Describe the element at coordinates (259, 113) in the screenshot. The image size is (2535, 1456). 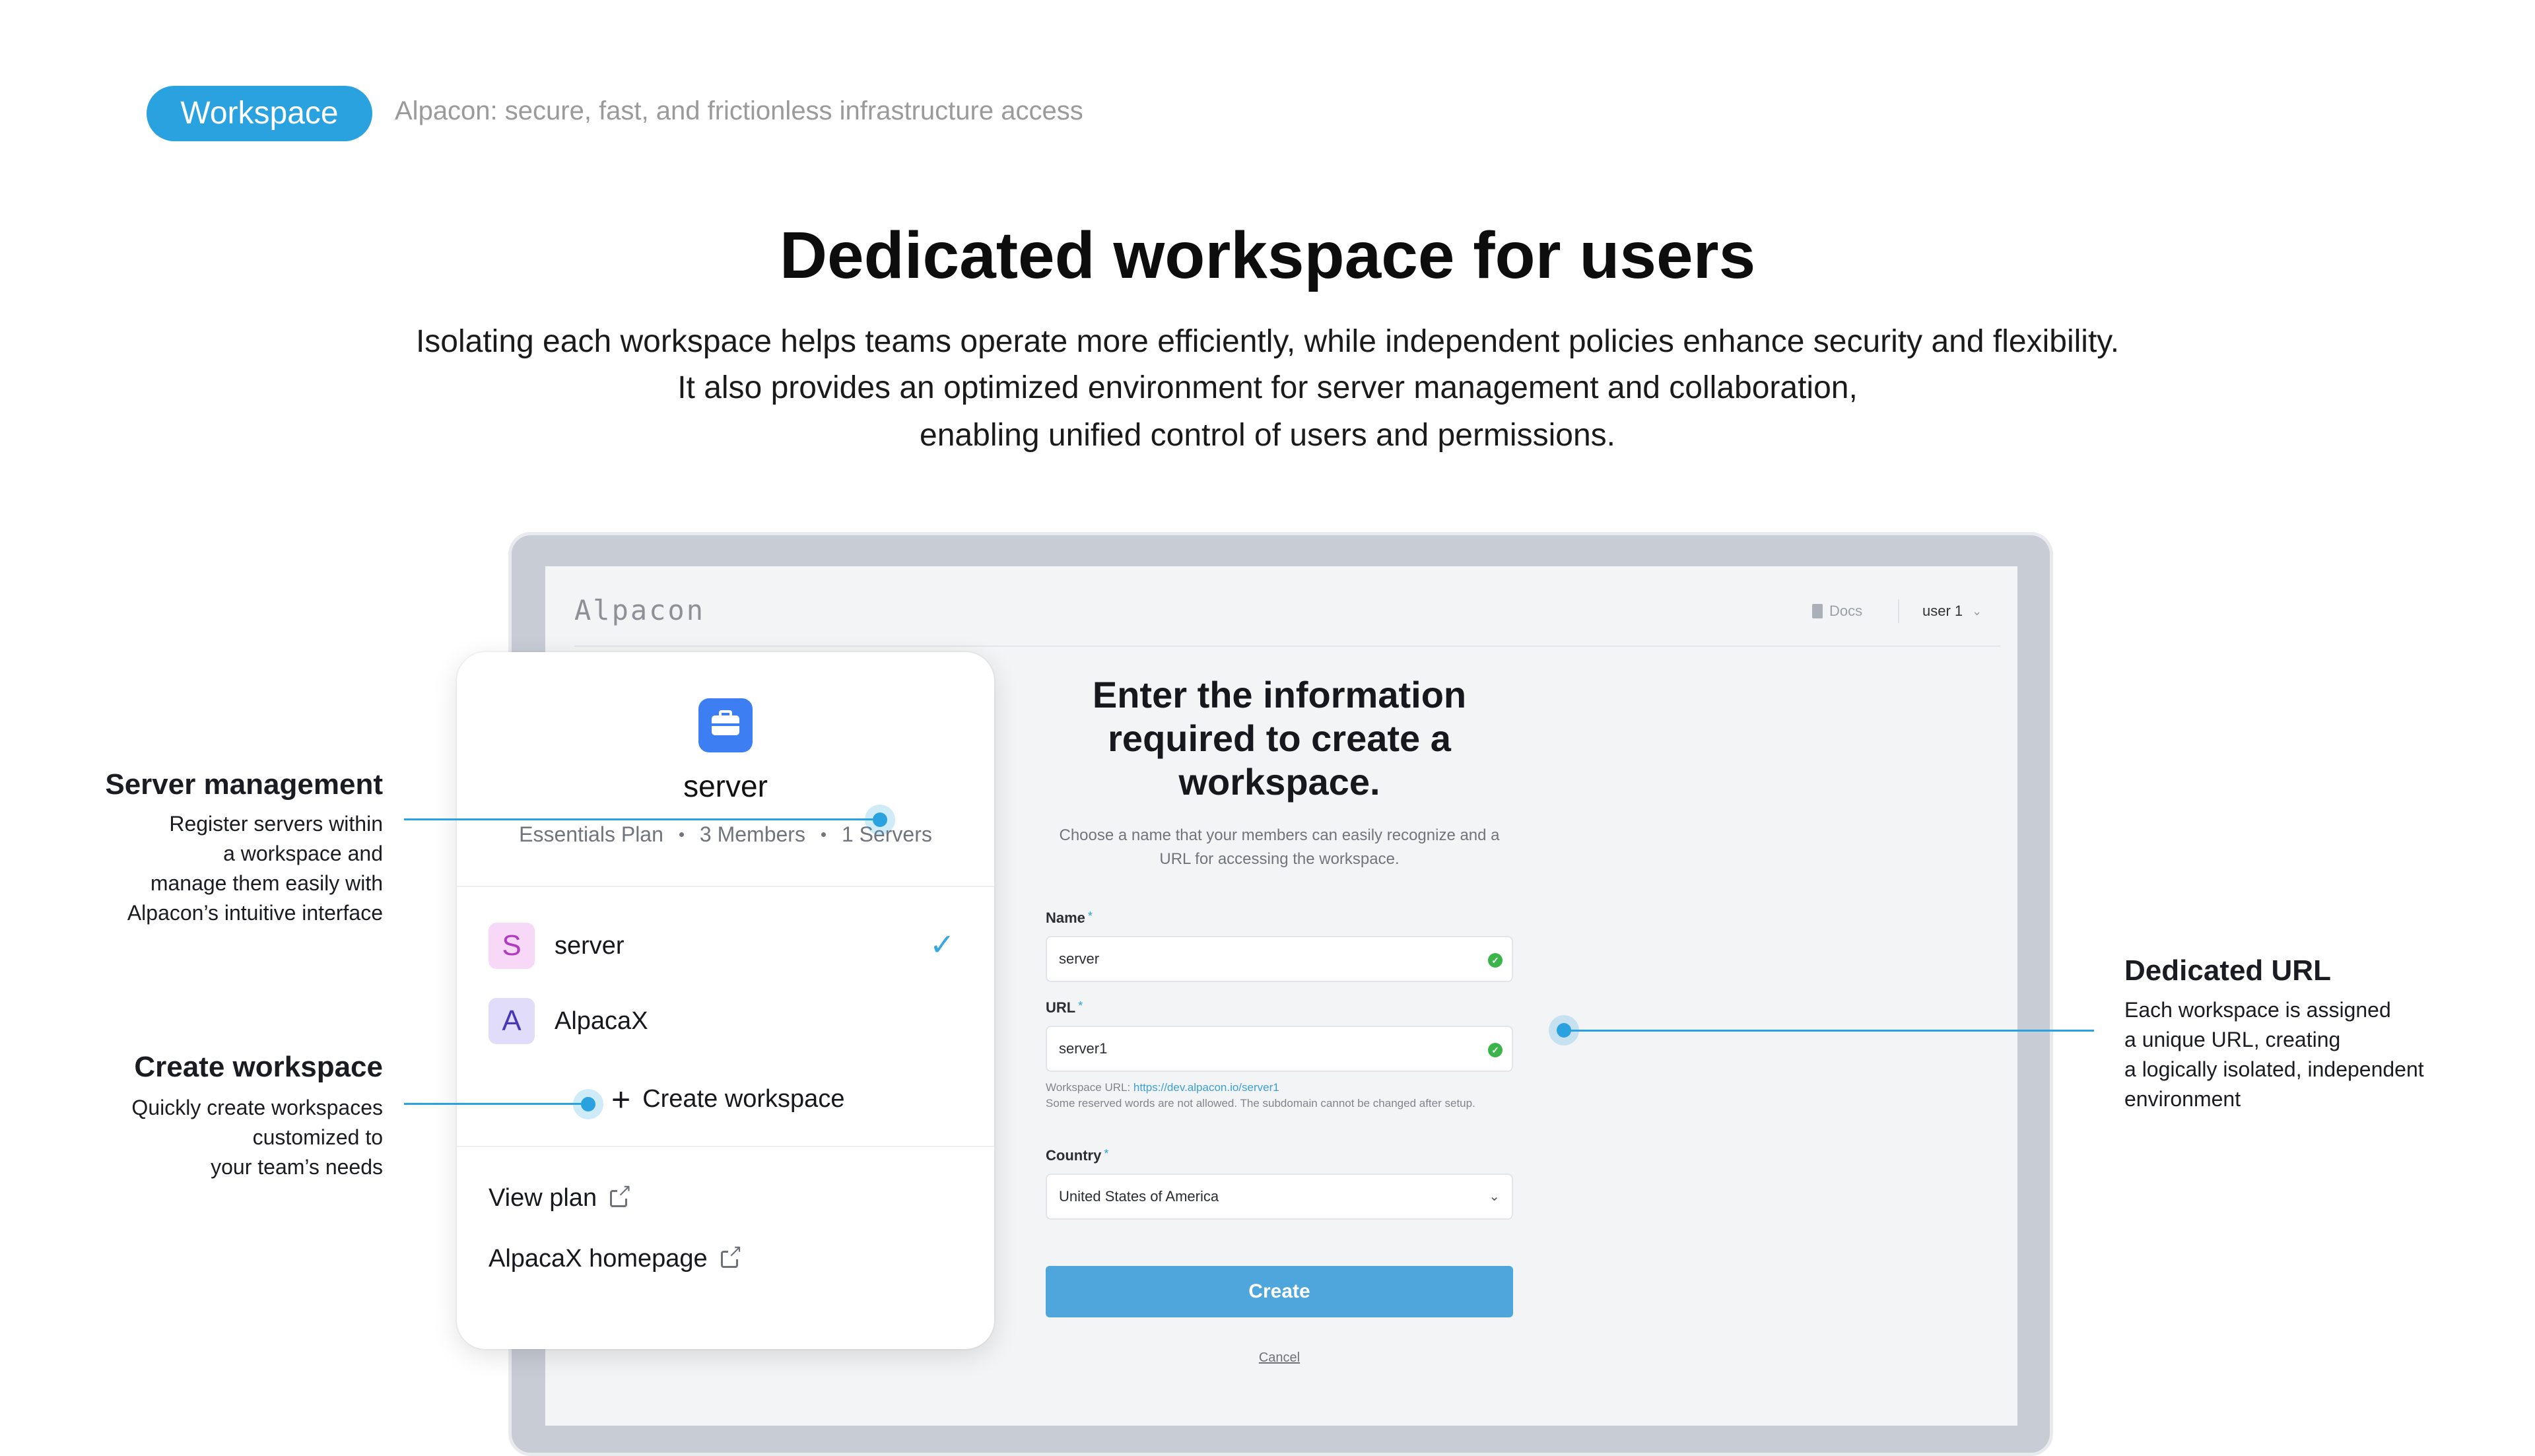
I see `workspace-badge: Workspace` at that location.